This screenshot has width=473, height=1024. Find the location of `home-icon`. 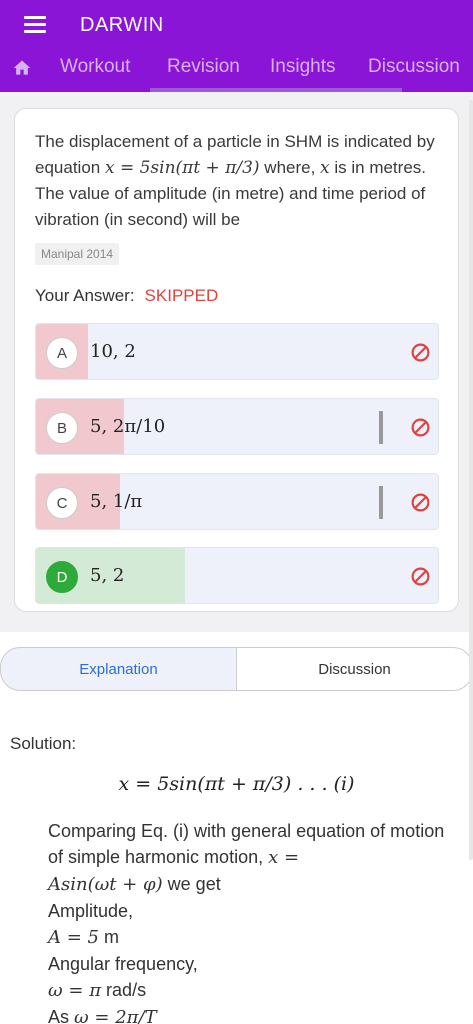

home-icon is located at coordinates (22, 68).